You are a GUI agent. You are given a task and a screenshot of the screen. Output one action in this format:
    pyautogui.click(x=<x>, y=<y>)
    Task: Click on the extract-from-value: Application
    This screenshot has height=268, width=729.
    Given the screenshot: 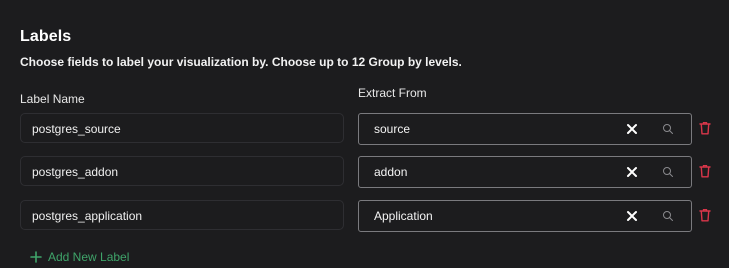 What is the action you would take?
    pyautogui.click(x=403, y=216)
    